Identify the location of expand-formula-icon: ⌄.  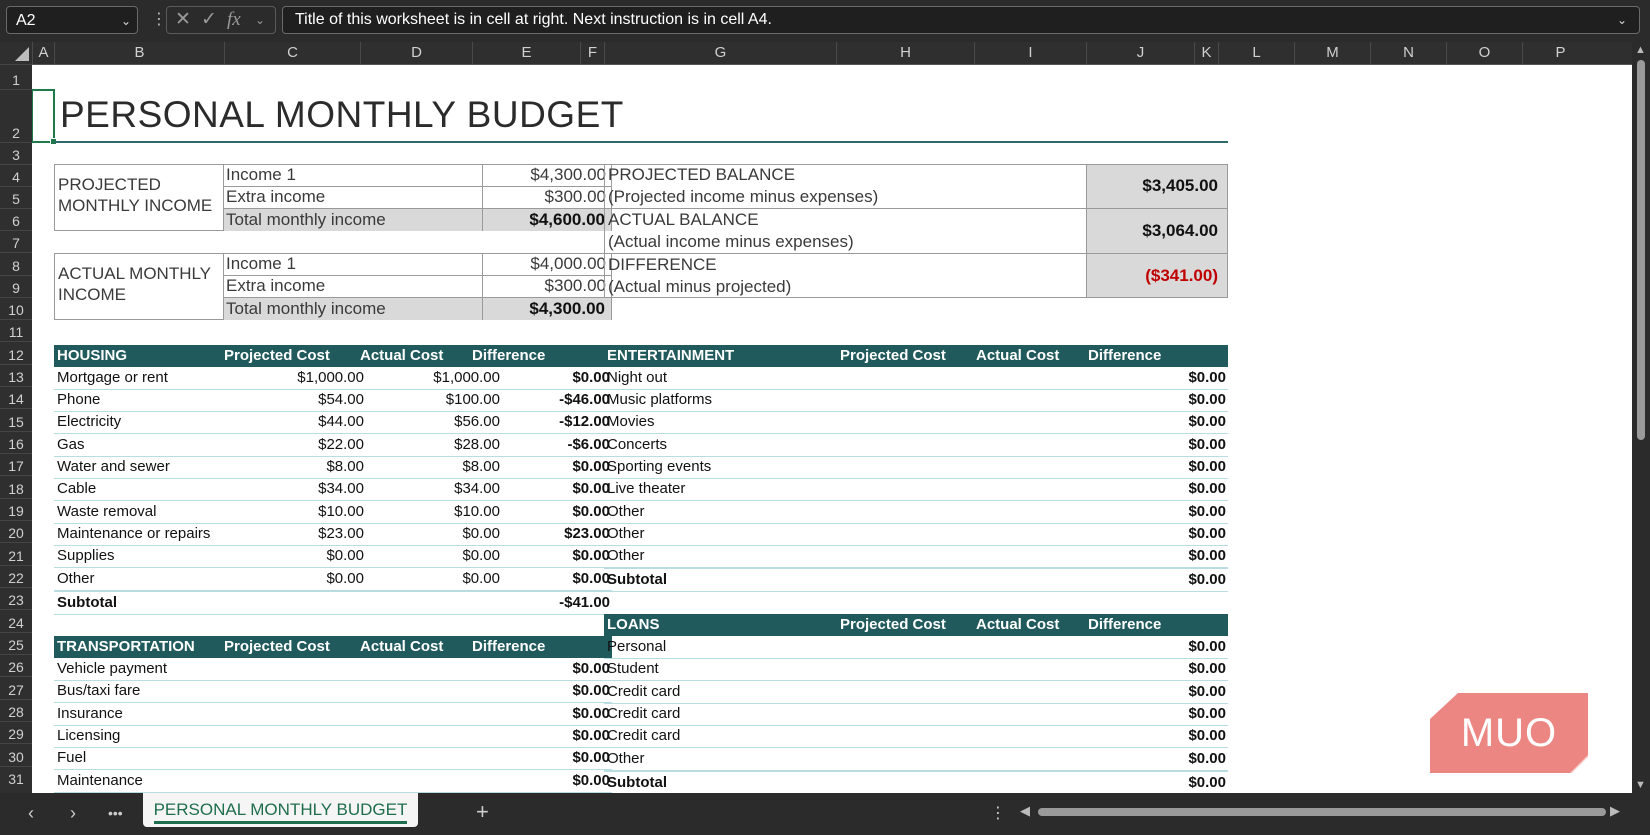
(1622, 20).